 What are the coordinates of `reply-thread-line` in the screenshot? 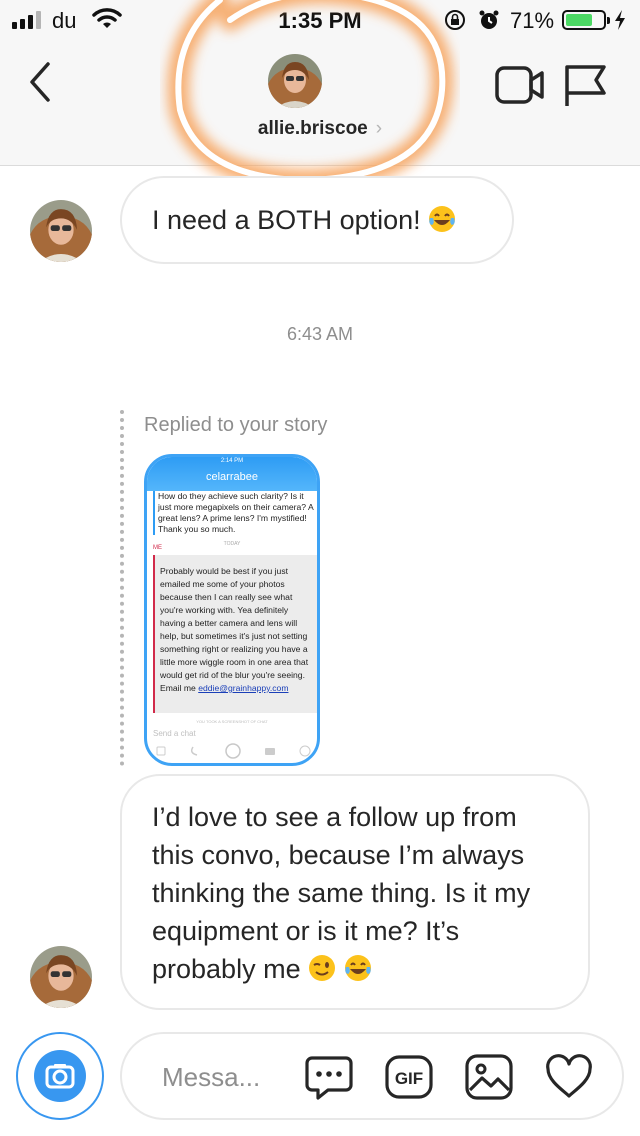 It's located at (122, 588).